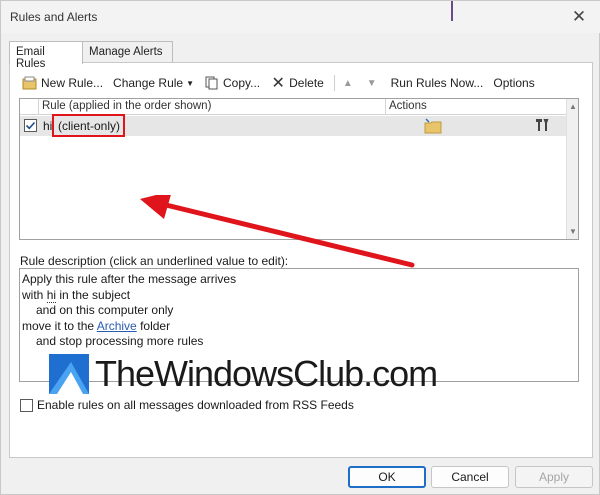 This screenshot has height=495, width=600. What do you see at coordinates (26, 405) in the screenshot?
I see `rss-checkbox` at bounding box center [26, 405].